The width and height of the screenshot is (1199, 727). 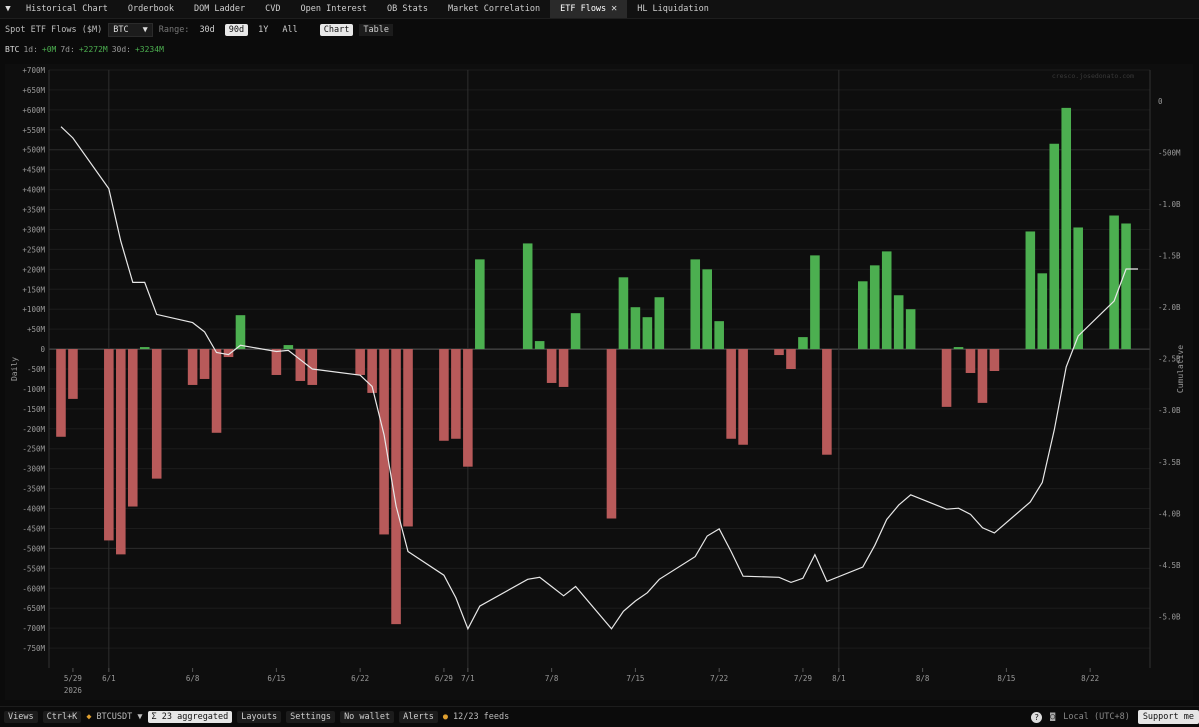 What do you see at coordinates (33, 469) in the screenshot?
I see `y-tick-label: -300M` at bounding box center [33, 469].